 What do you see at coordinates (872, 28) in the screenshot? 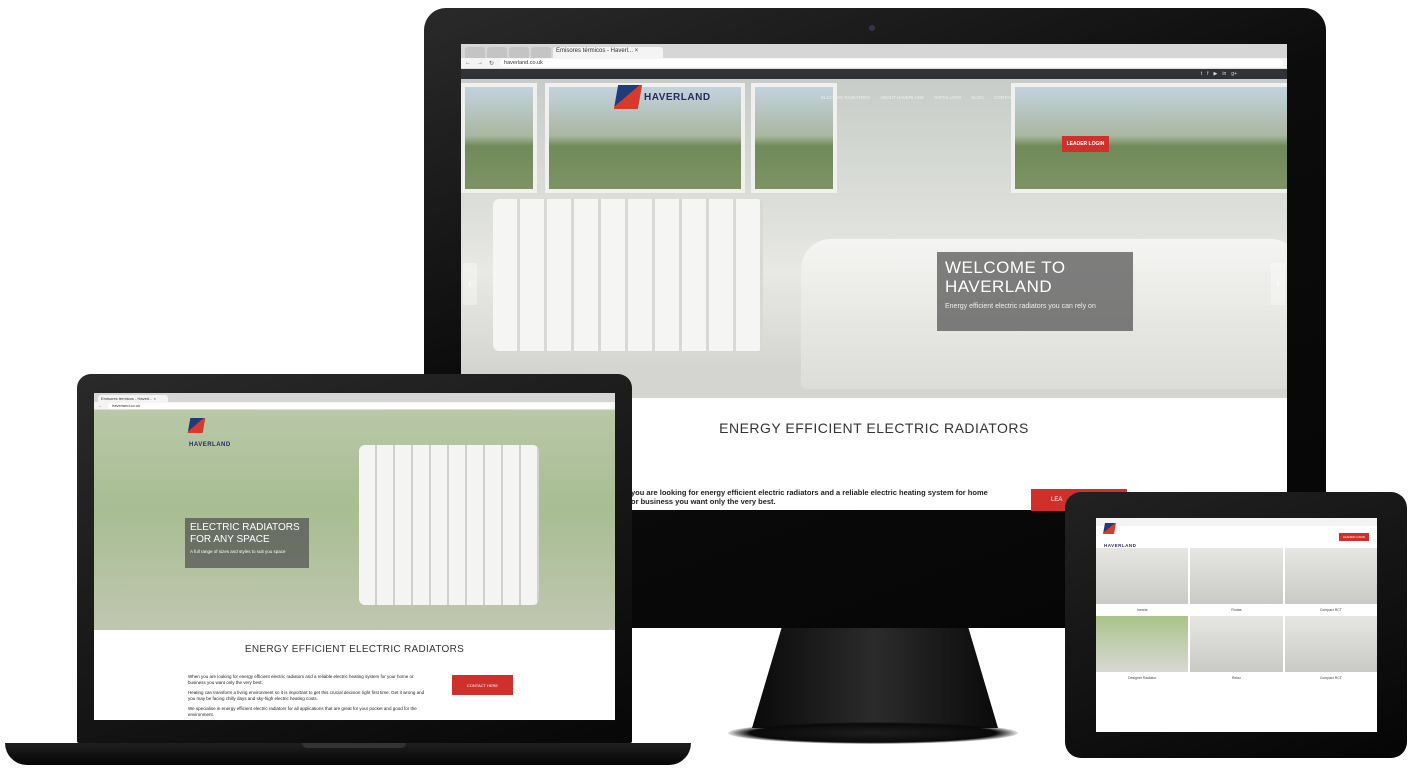
I see `webcam` at bounding box center [872, 28].